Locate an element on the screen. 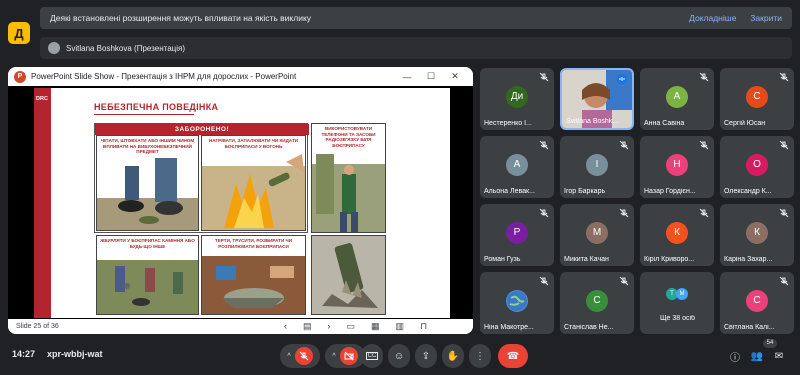  participant-tile: І Ігор Баркарь is located at coordinates (597, 167).